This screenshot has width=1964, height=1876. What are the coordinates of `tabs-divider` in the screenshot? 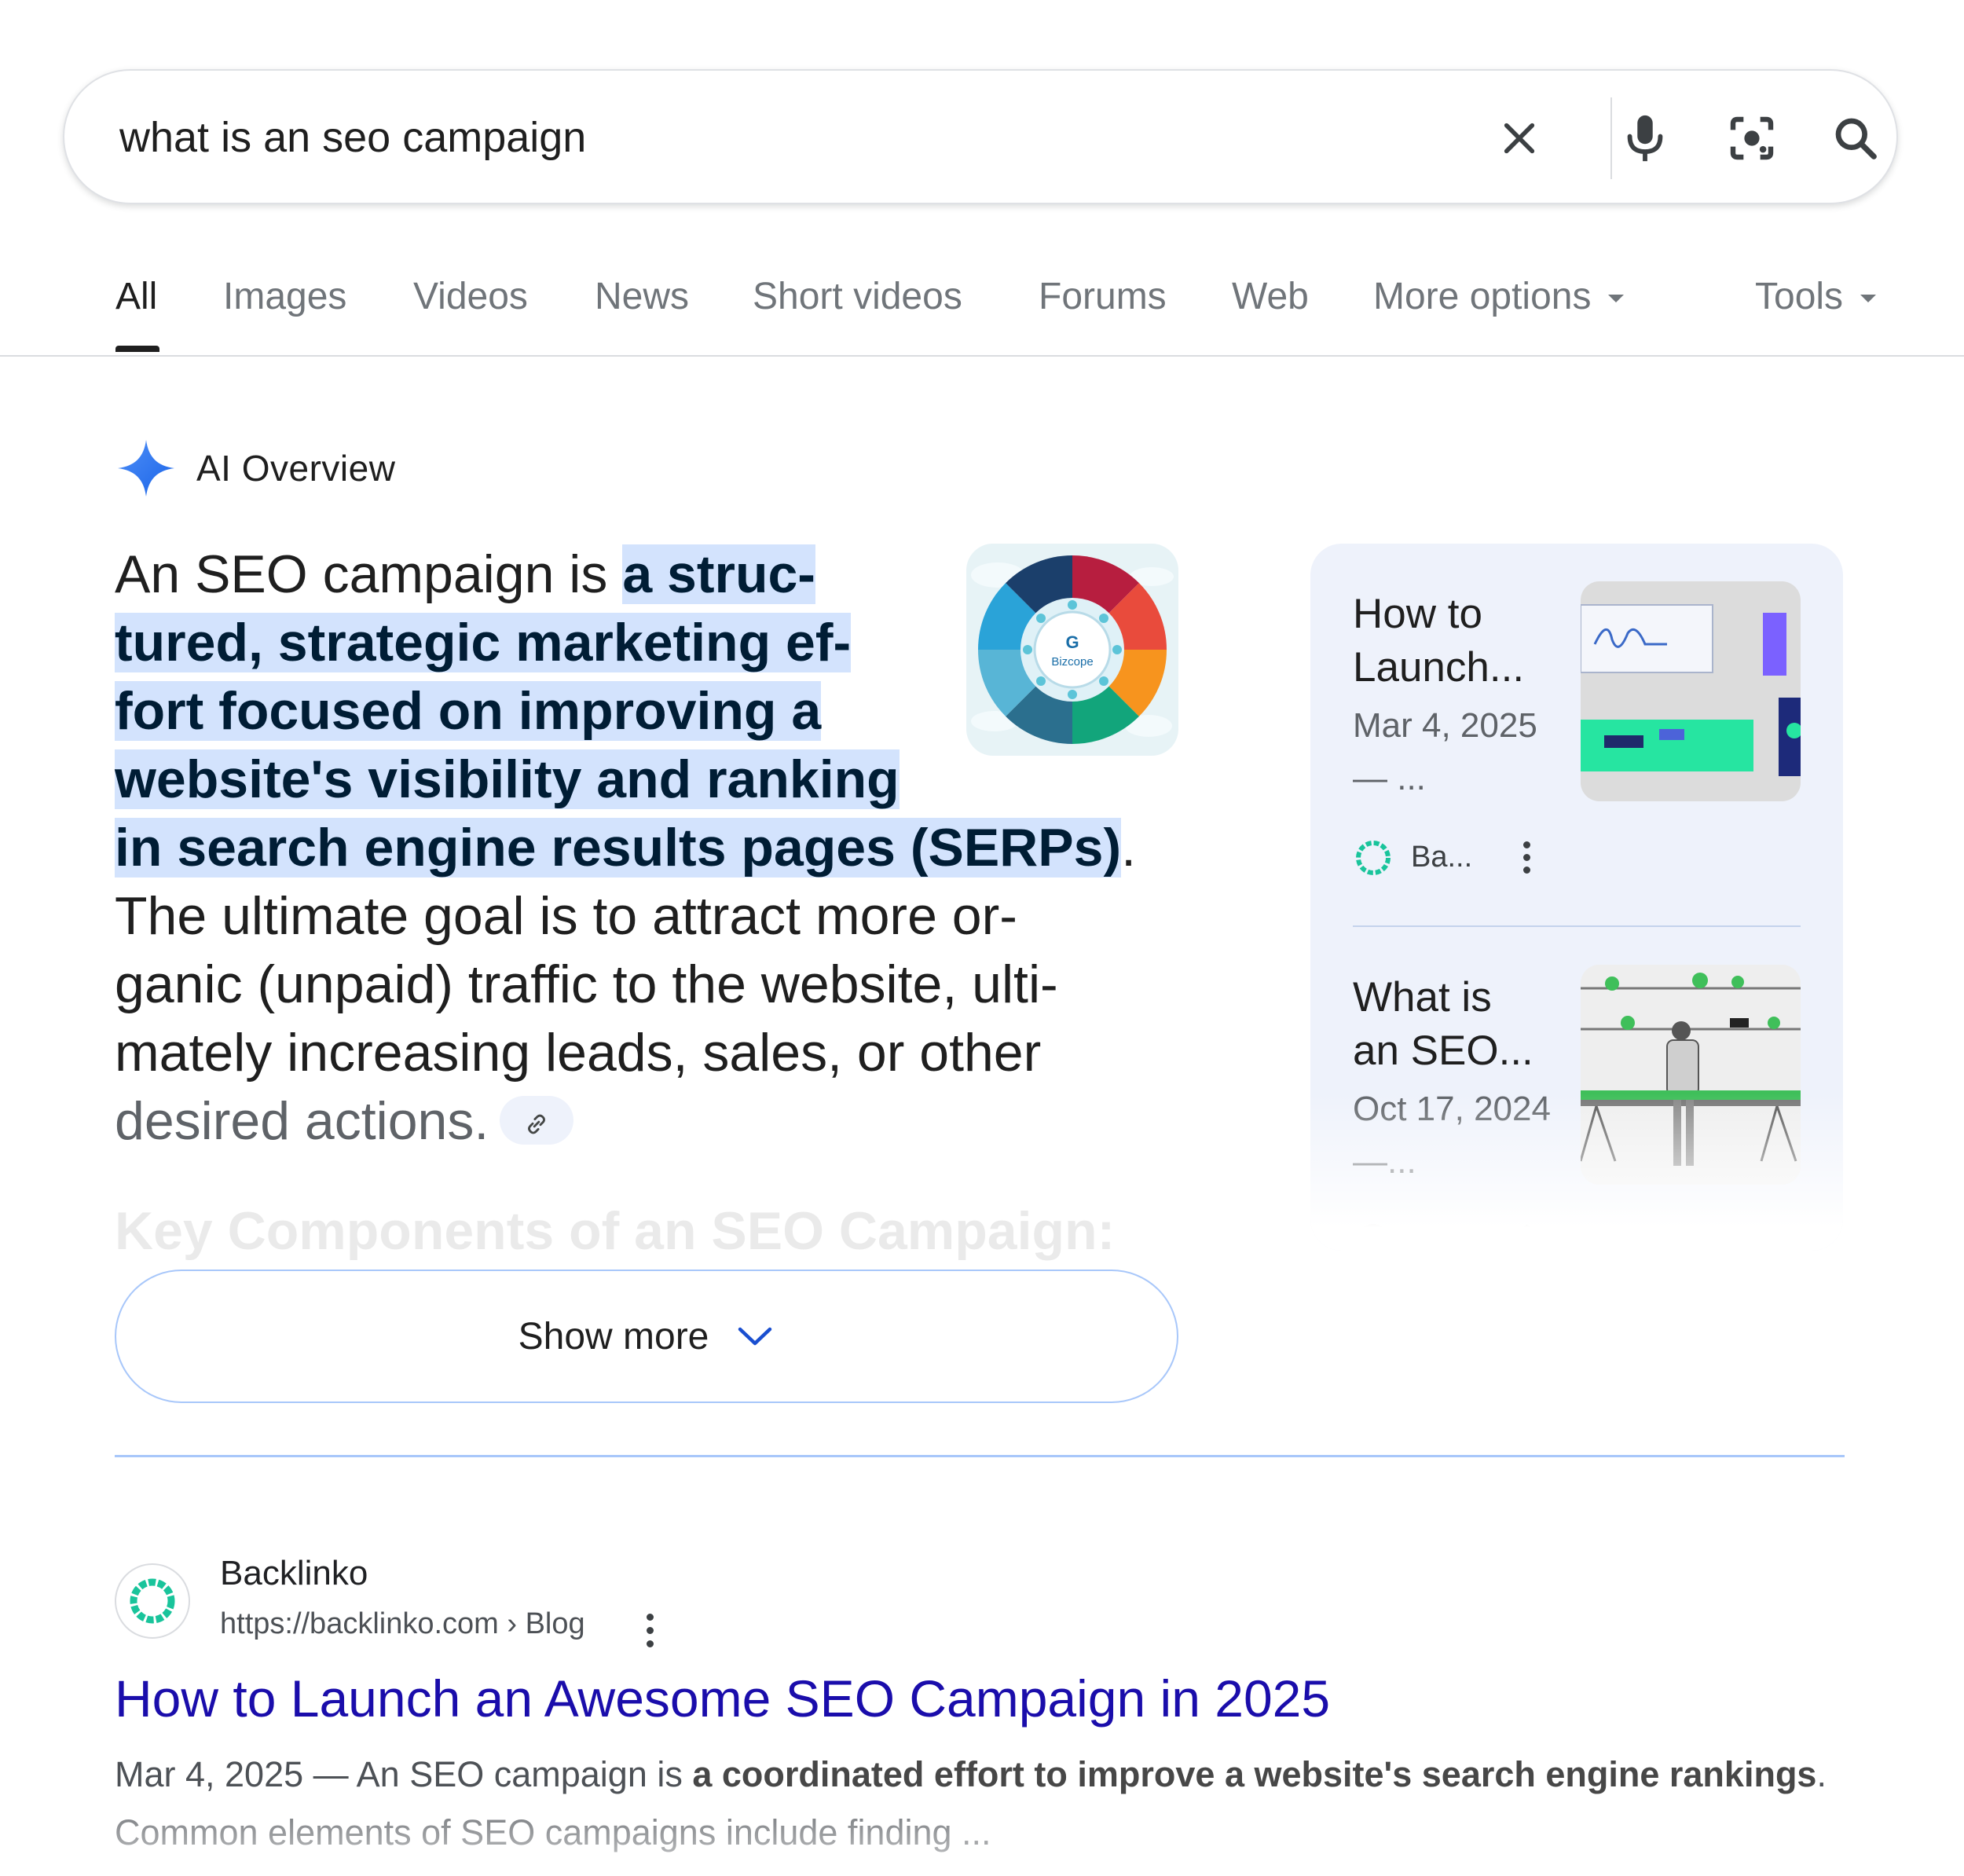 It's located at (982, 356).